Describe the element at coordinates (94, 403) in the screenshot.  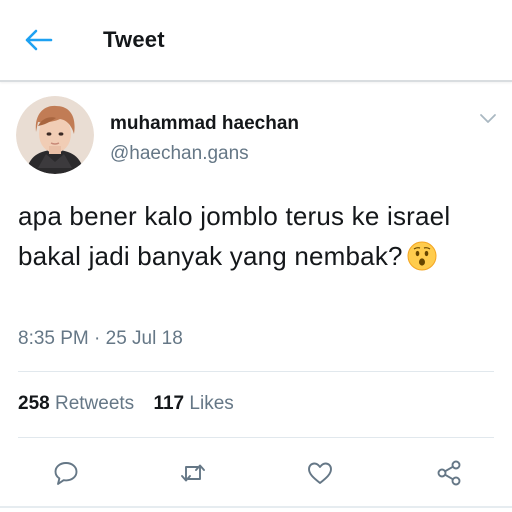
I see `retweets-label: Retweets` at that location.